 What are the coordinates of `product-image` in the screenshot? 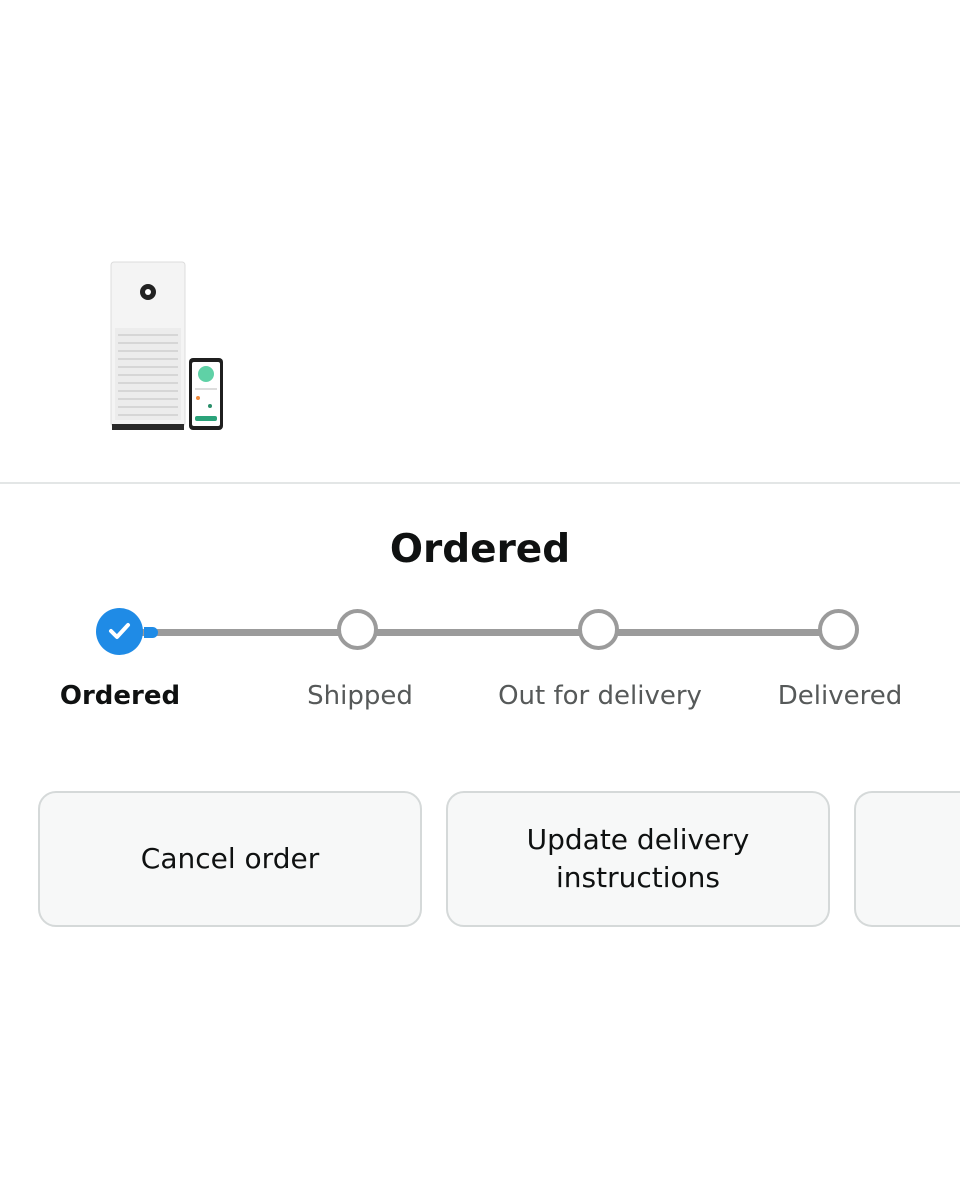 It's located at (167, 346).